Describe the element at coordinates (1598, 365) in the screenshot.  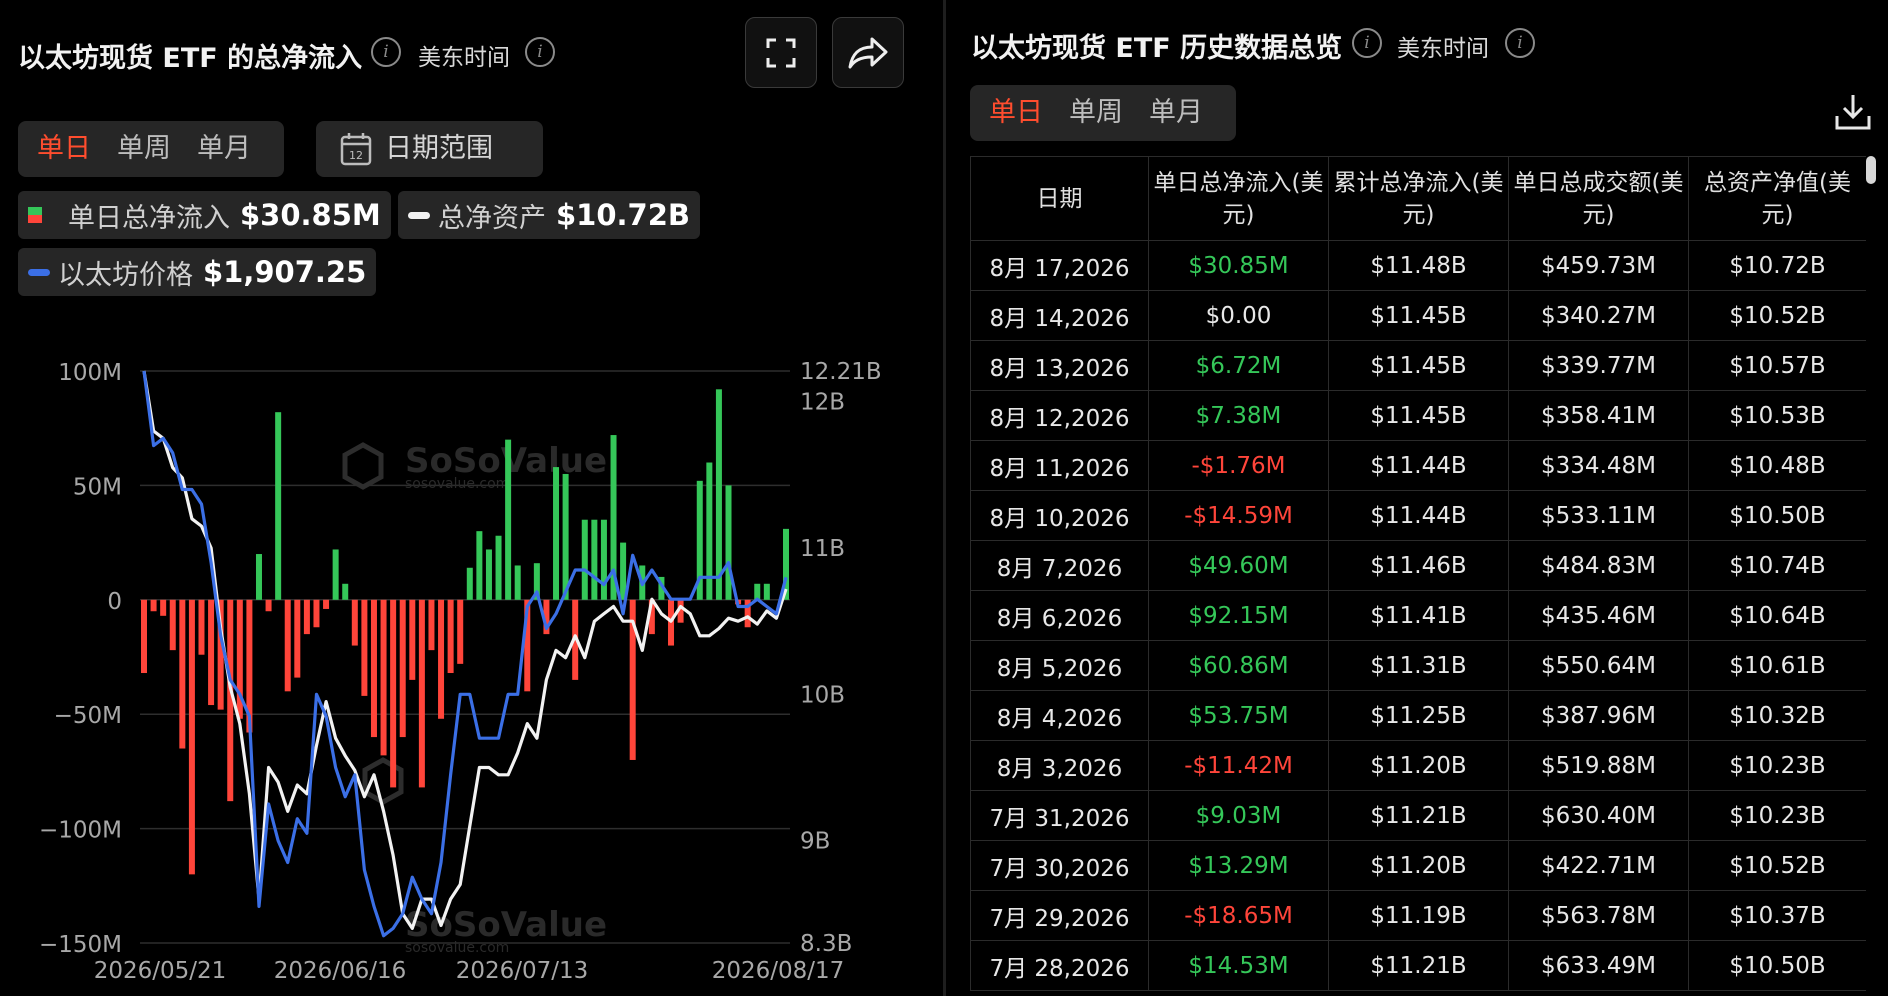
I see `row-volume: $339.77M` at that location.